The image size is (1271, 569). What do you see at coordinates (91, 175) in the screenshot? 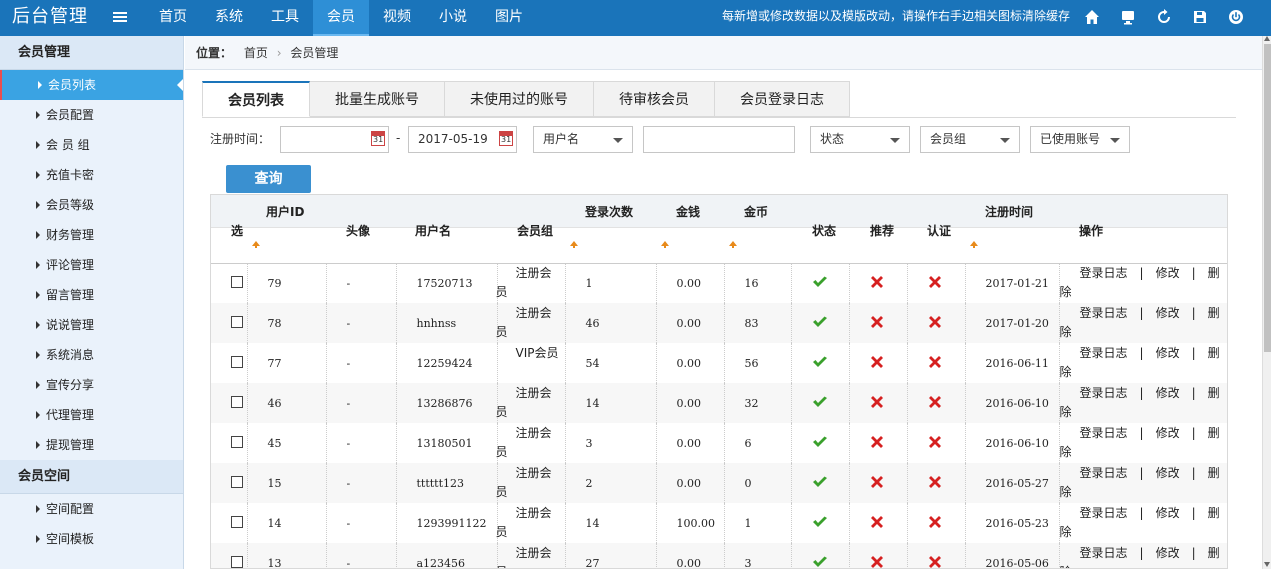
I see `sidebar-item: 充值卡密` at bounding box center [91, 175].